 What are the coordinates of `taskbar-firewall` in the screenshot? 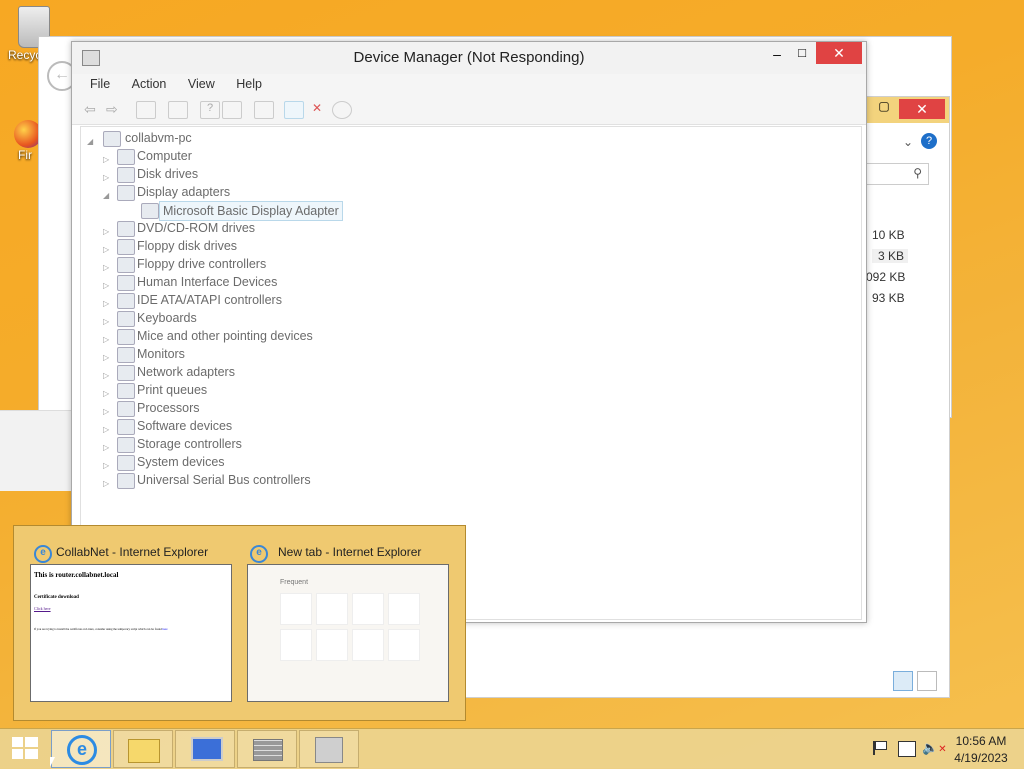 It's located at (267, 749).